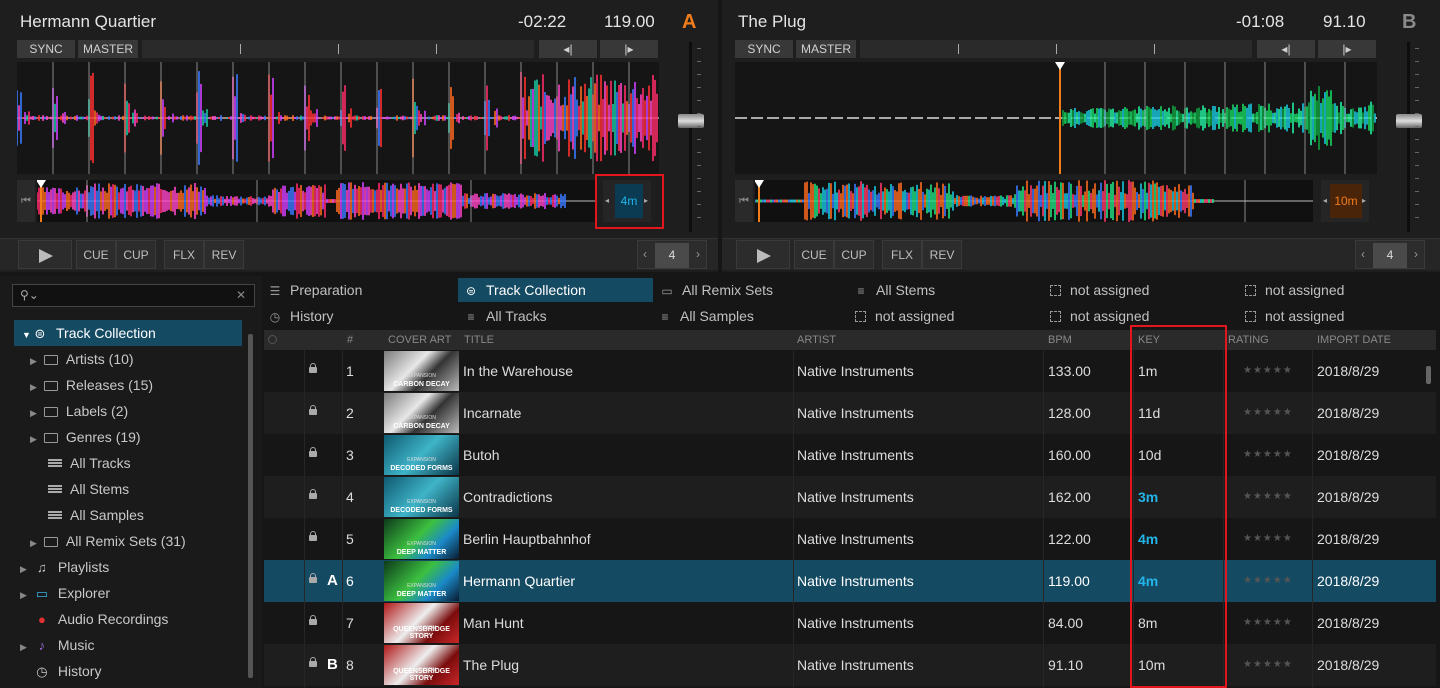  What do you see at coordinates (241, 295) in the screenshot?
I see `clear-search-icon: ✕` at bounding box center [241, 295].